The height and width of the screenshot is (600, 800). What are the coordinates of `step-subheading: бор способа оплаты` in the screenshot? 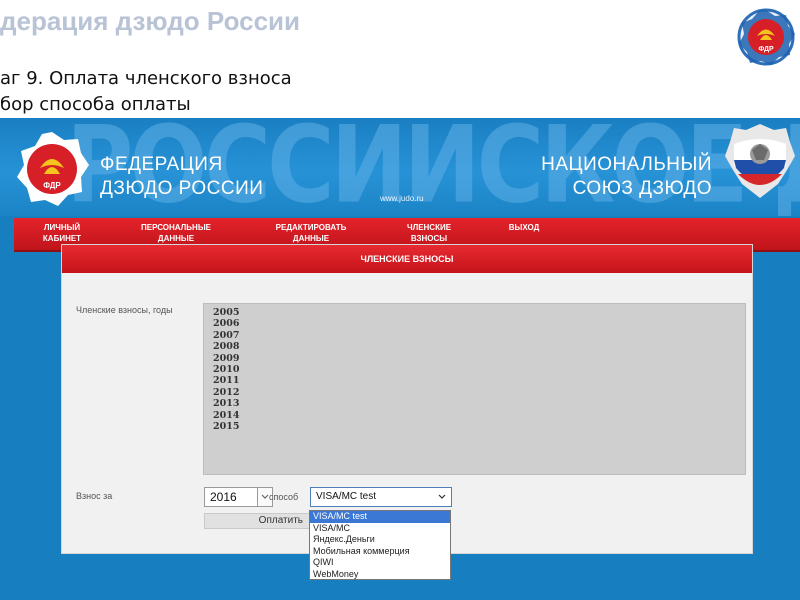 It's located at (95, 104).